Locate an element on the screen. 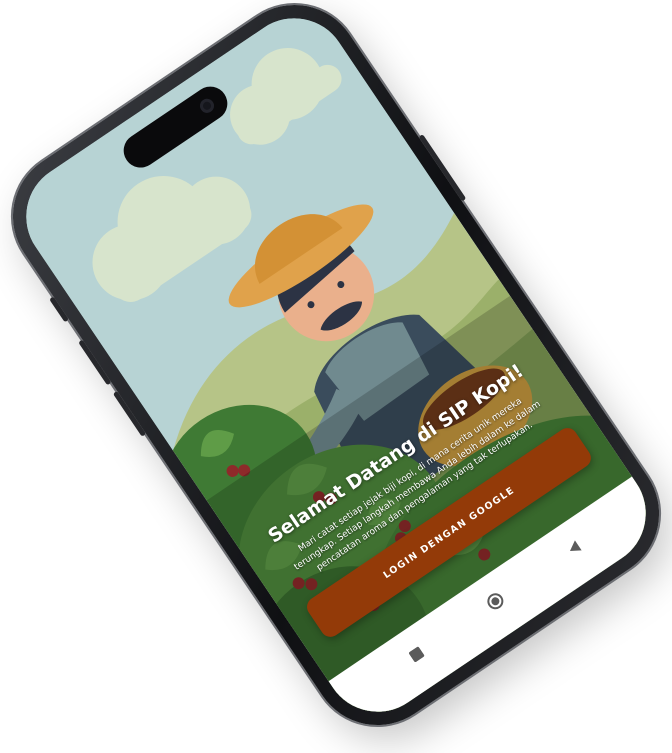 This screenshot has width=672, height=753. recent-apps-square-icon is located at coordinates (416, 655).